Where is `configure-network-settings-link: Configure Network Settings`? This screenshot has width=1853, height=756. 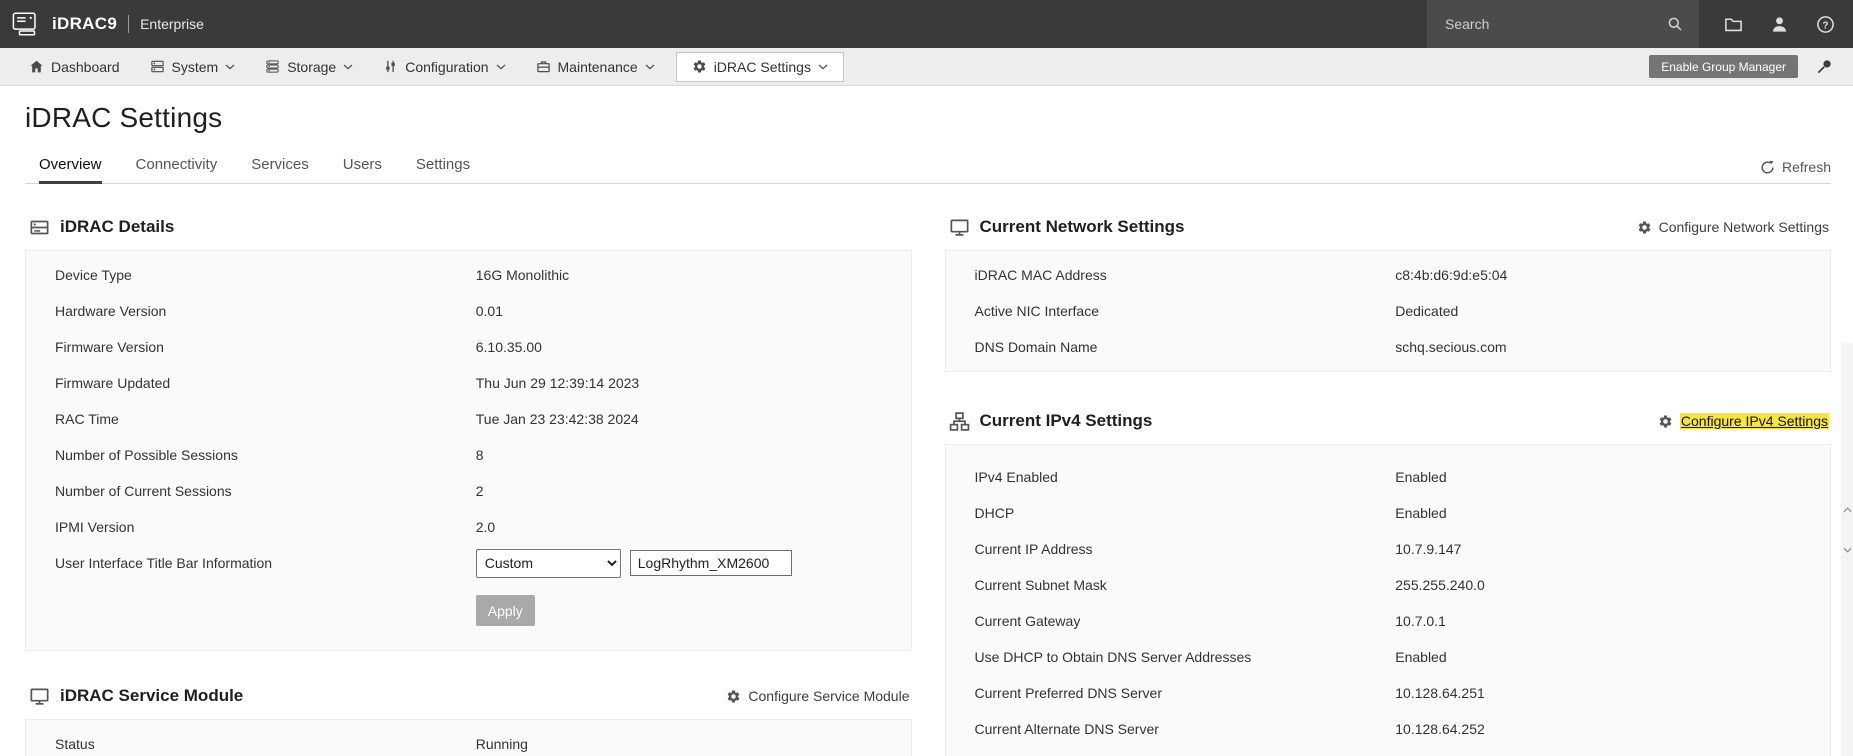
configure-network-settings-link: Configure Network Settings is located at coordinates (1733, 227).